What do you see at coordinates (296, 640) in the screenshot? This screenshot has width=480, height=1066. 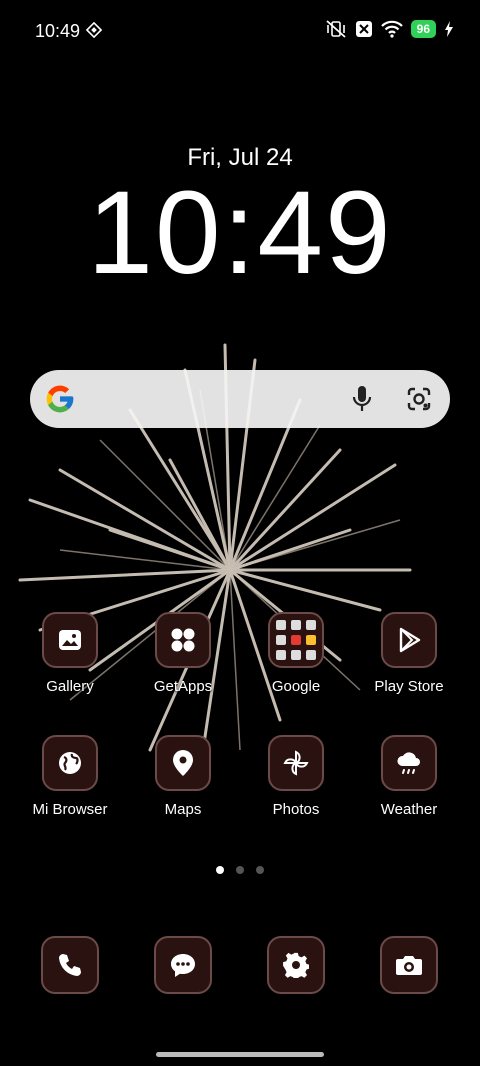 I see `google-folder-icon` at bounding box center [296, 640].